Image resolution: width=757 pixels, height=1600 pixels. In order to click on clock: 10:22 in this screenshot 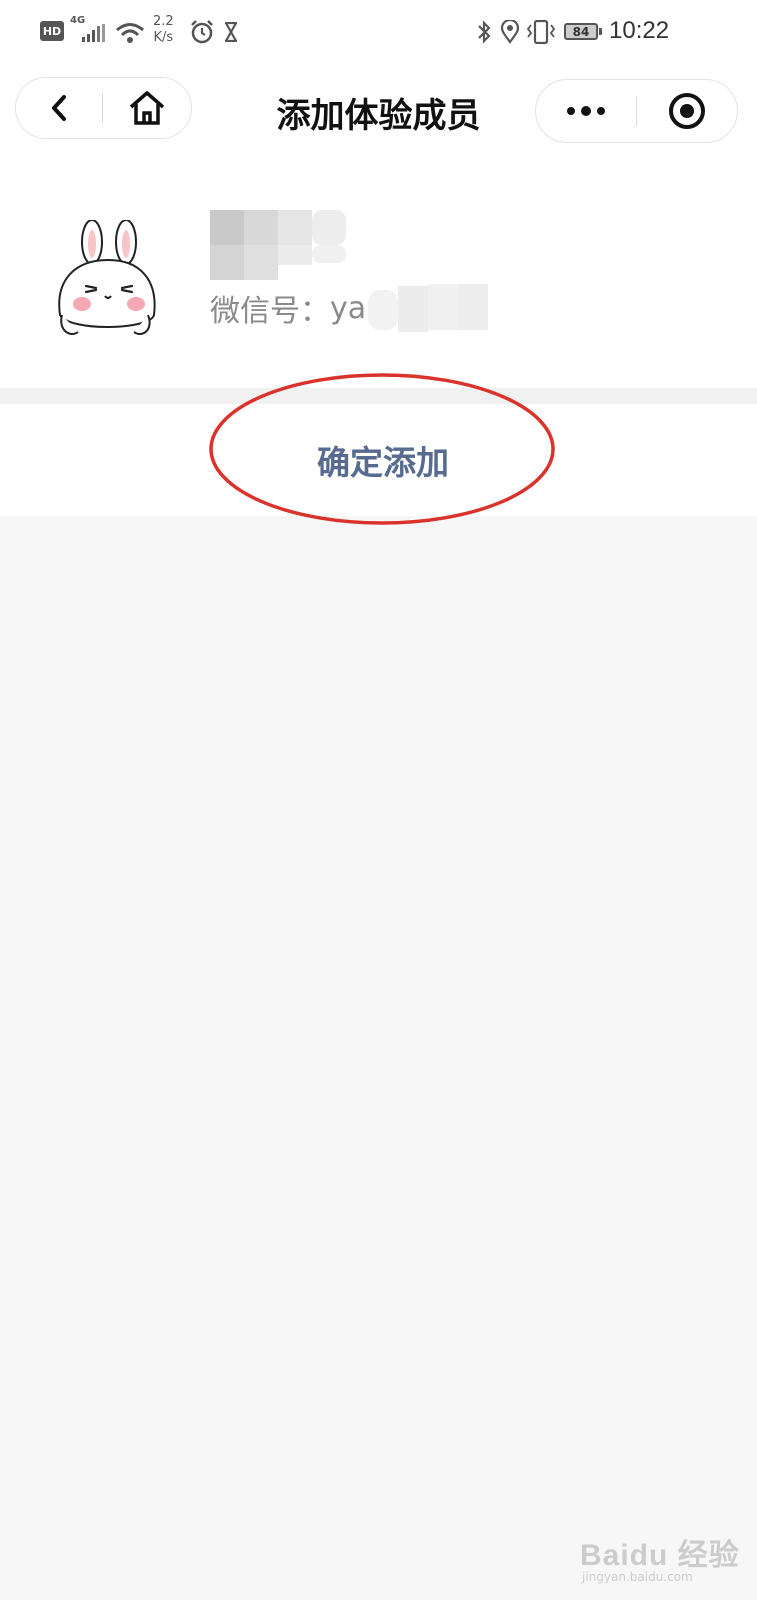, I will do `click(639, 30)`.